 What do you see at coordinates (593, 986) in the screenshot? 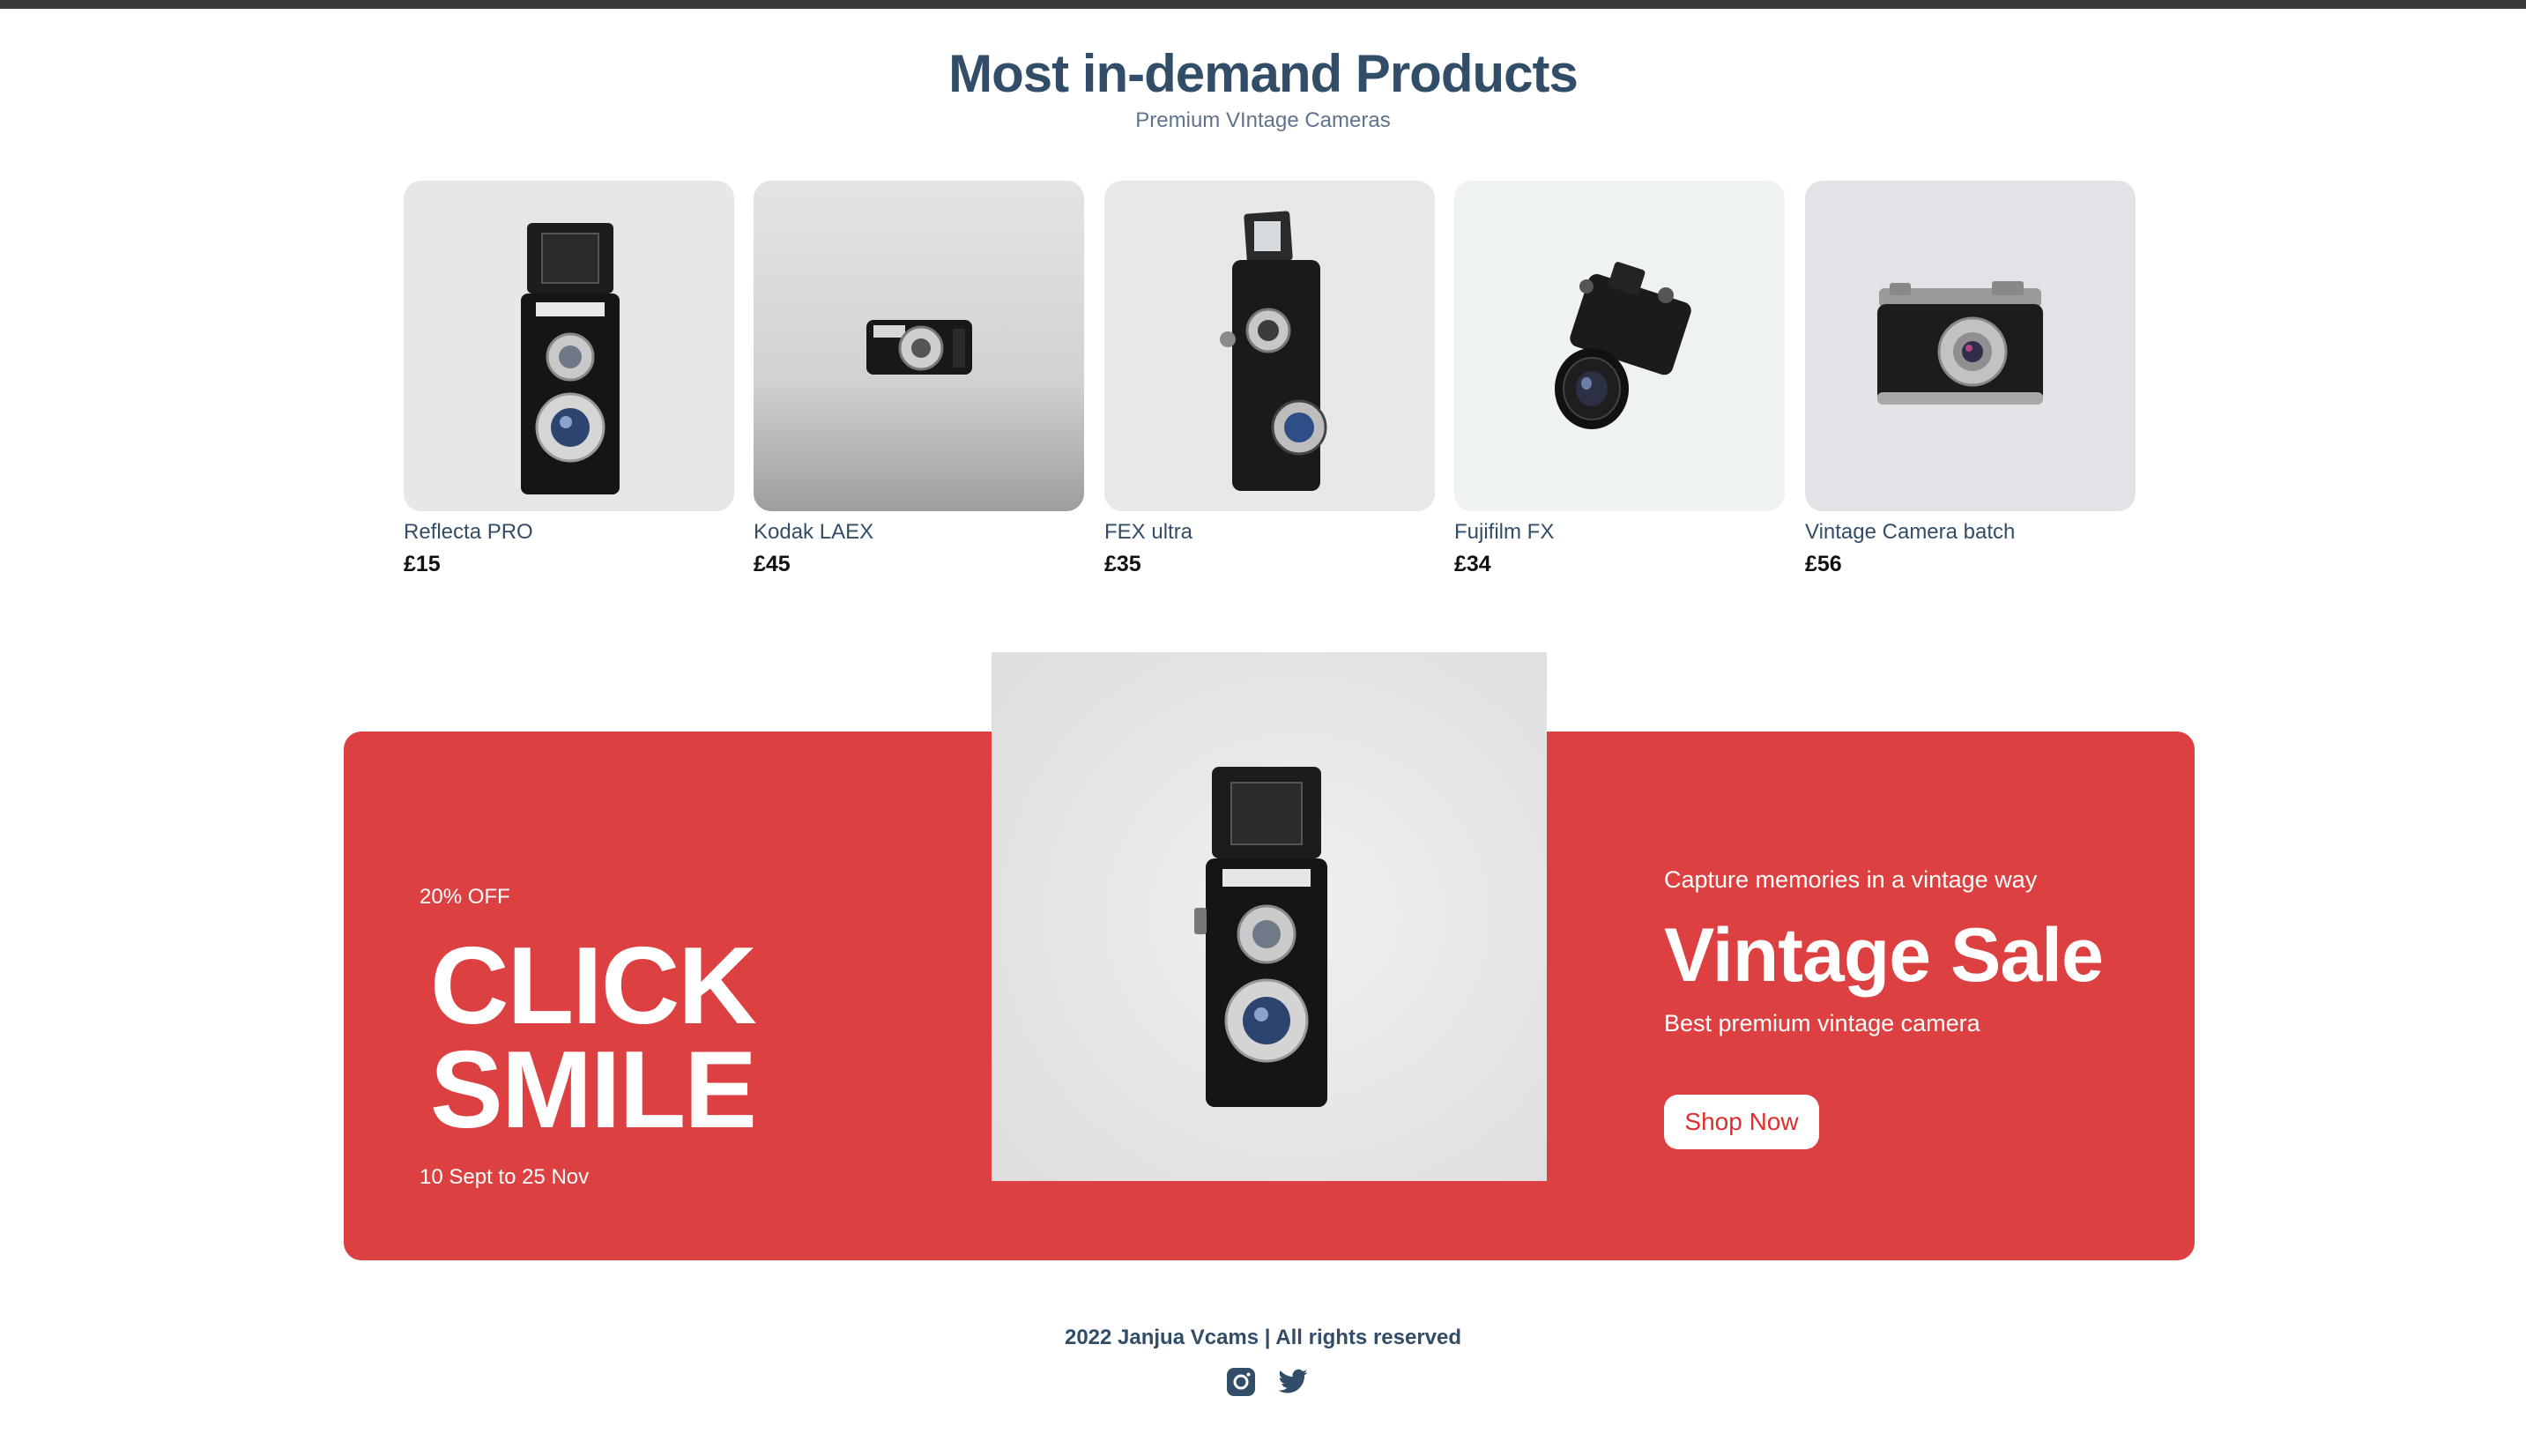
I see `large-text-1: CLICK` at bounding box center [593, 986].